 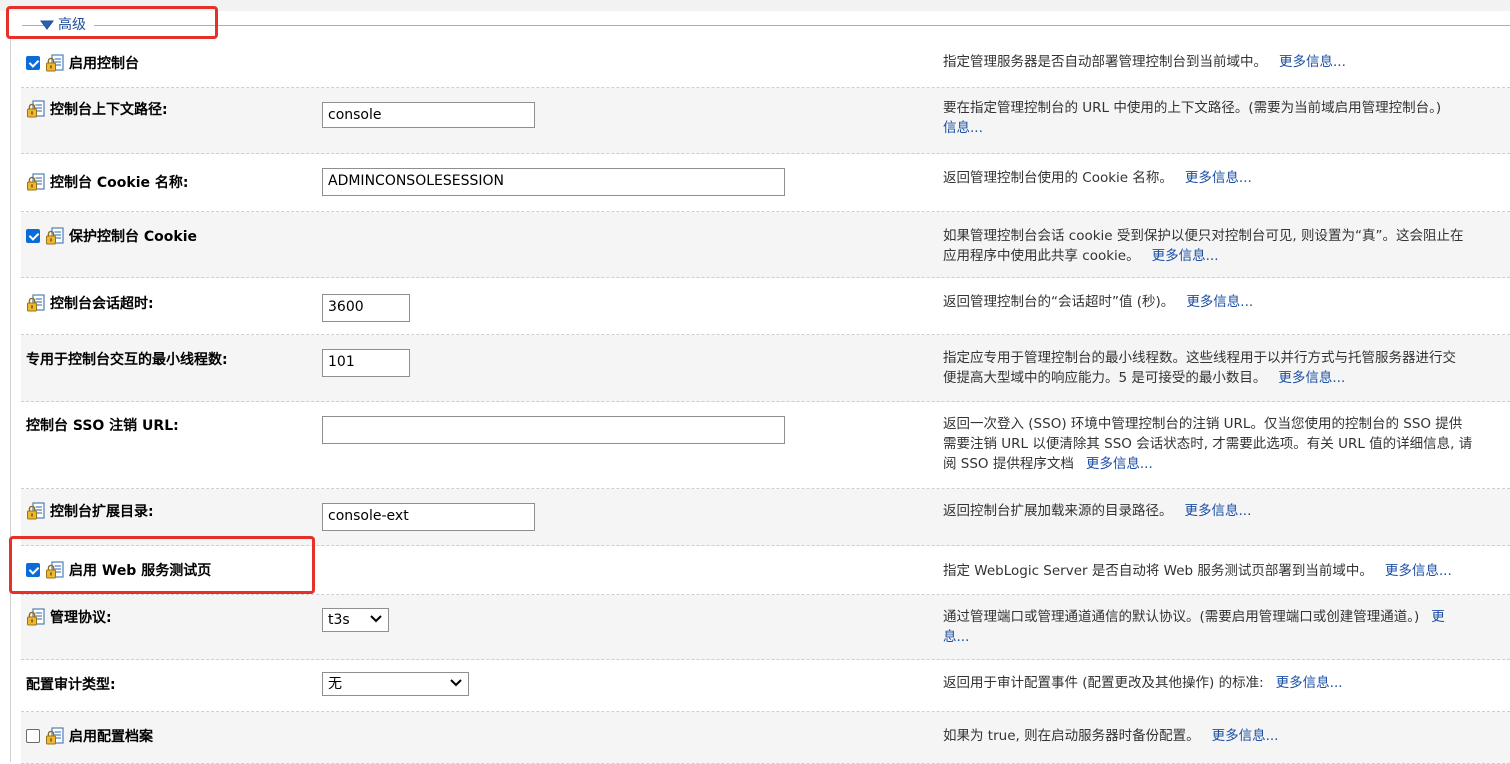 I want to click on cookie-name-input: ADMINCONSOLESESSION, so click(x=553, y=182).